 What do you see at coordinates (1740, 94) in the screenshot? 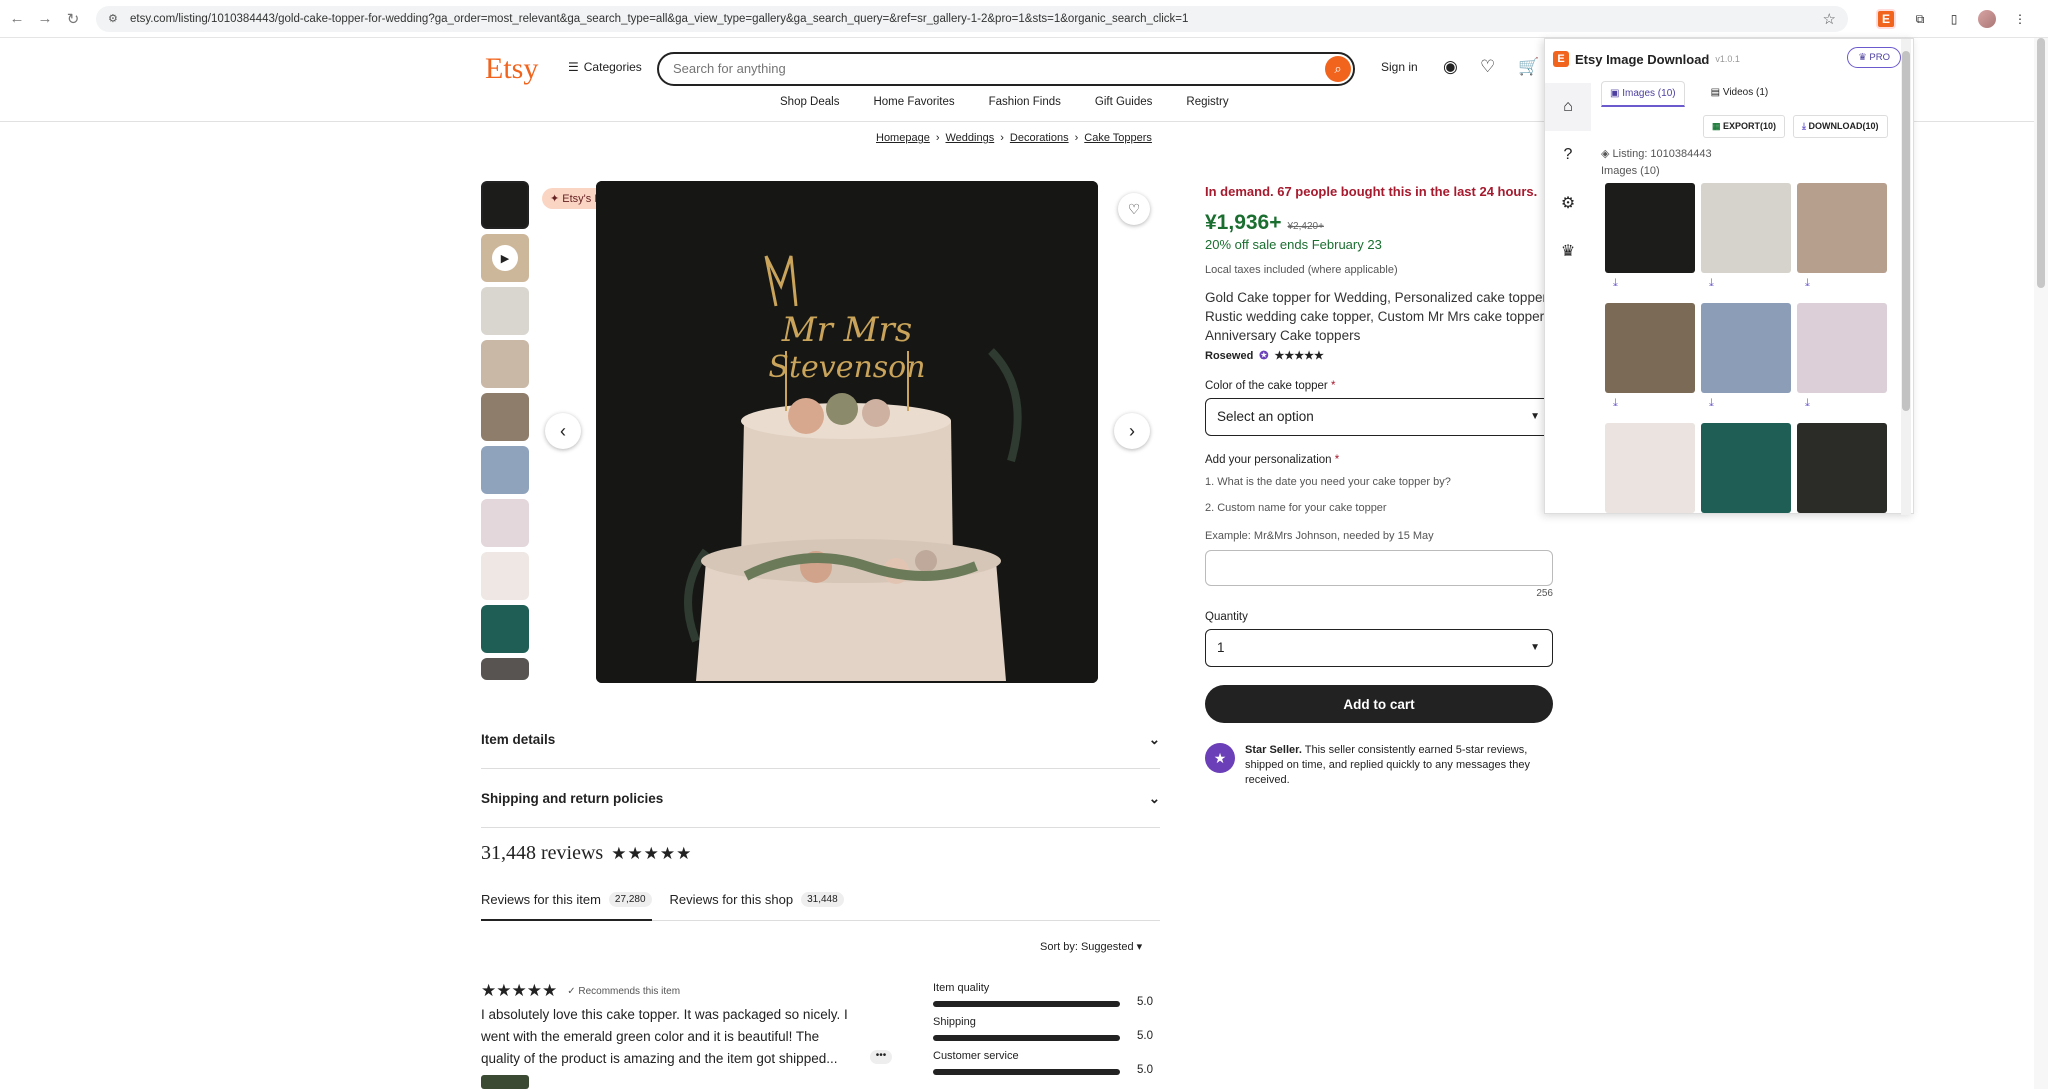
I see `tab-videos: ▤ Videos (1)` at bounding box center [1740, 94].